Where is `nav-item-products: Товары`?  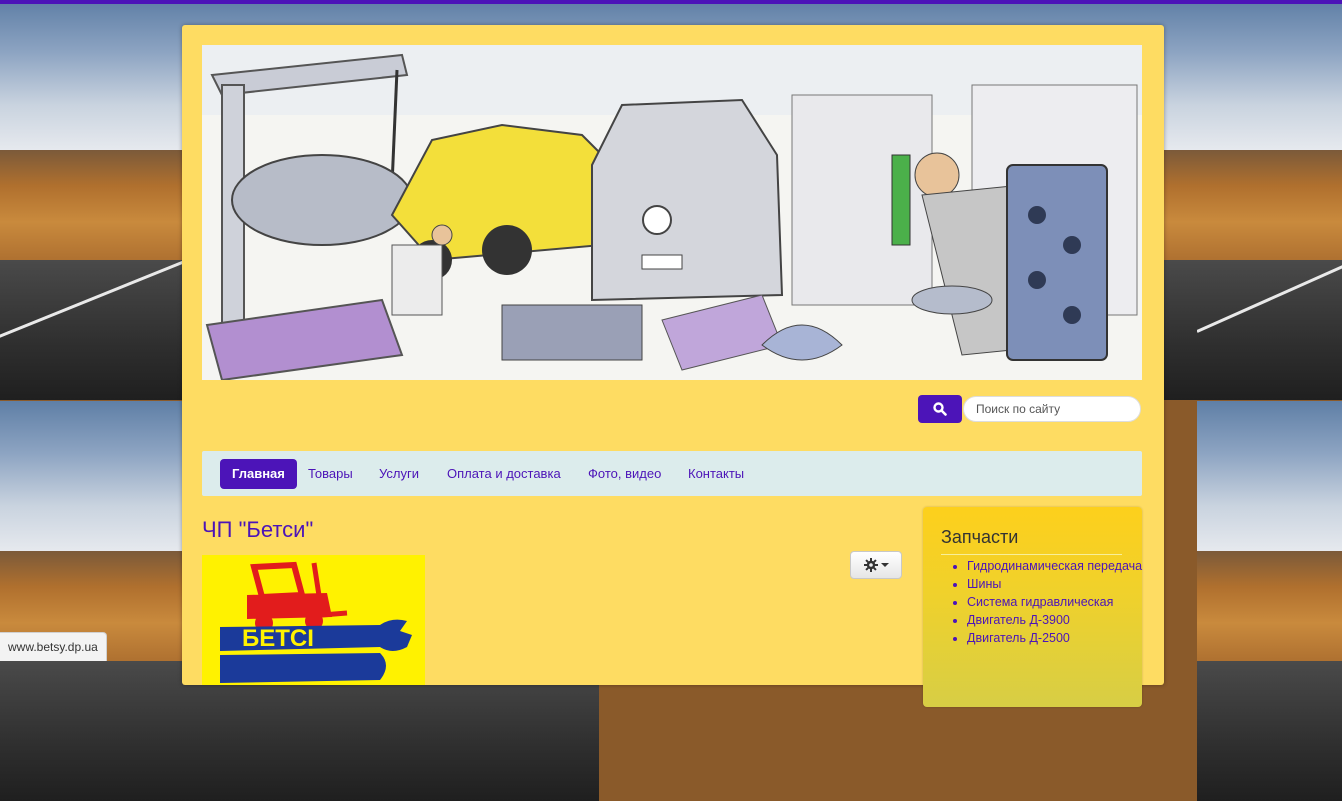 nav-item-products: Товары is located at coordinates (330, 474).